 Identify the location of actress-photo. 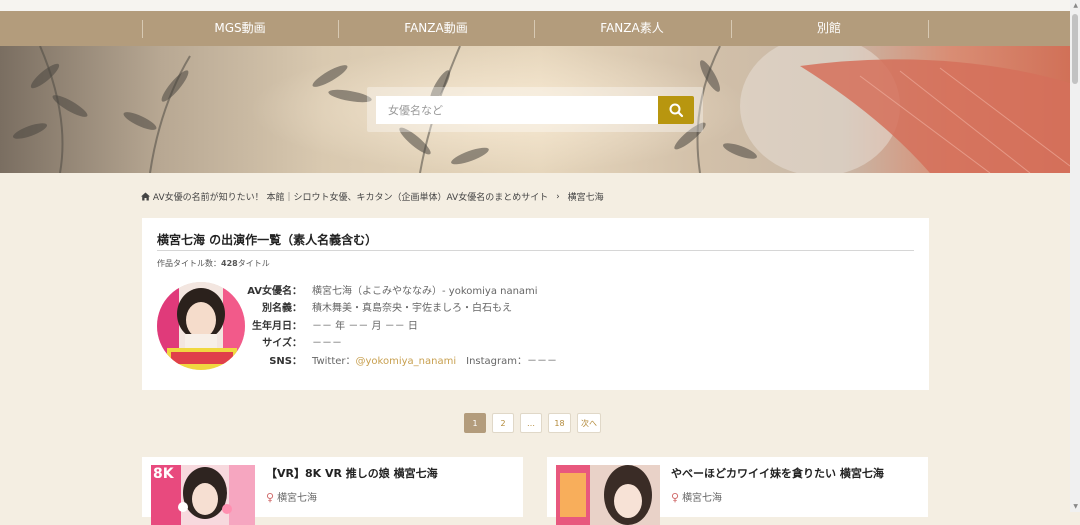
(201, 326).